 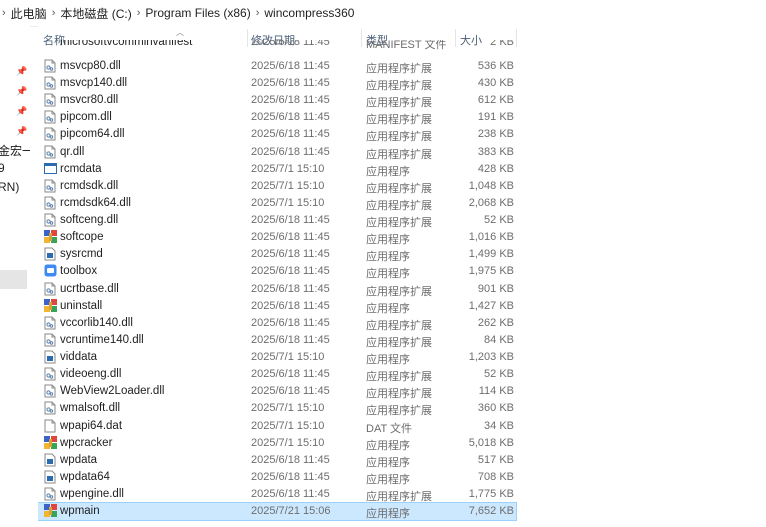 I want to click on file-name: wpapi64.dat, so click(x=91, y=425).